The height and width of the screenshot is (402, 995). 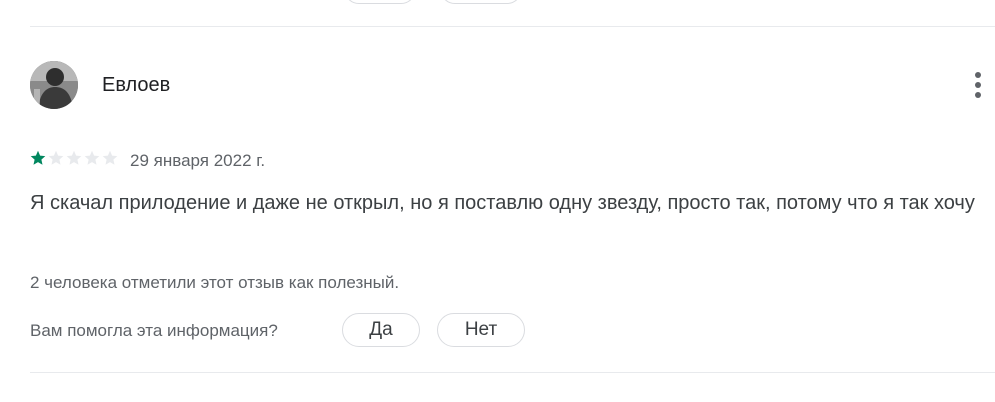 I want to click on avatar-image, so click(x=54, y=85).